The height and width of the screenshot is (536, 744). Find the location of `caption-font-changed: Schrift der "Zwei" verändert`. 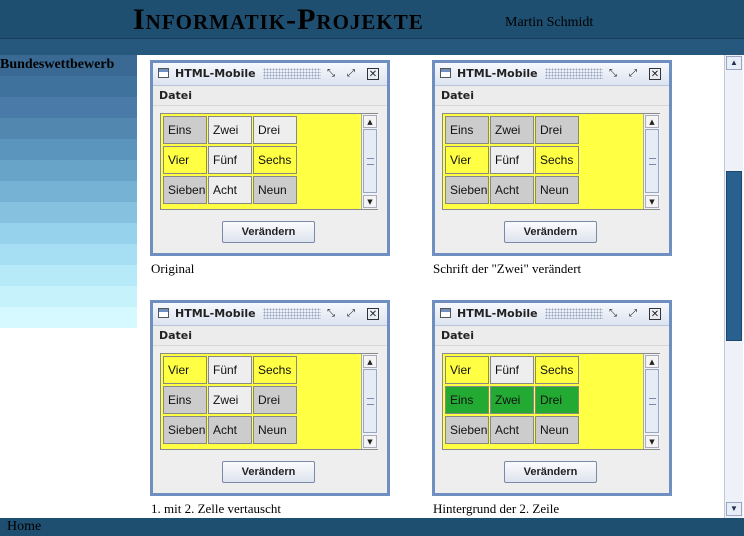

caption-font-changed: Schrift der "Zwei" verändert is located at coordinates (507, 268).